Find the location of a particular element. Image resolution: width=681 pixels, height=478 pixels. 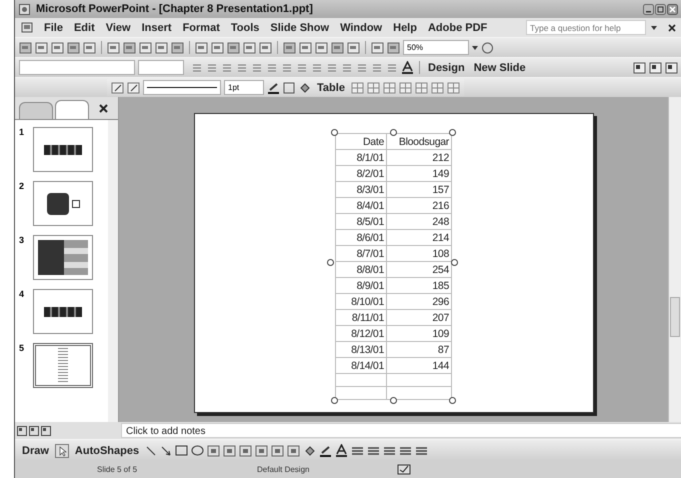

rectangle-icon is located at coordinates (181, 450).